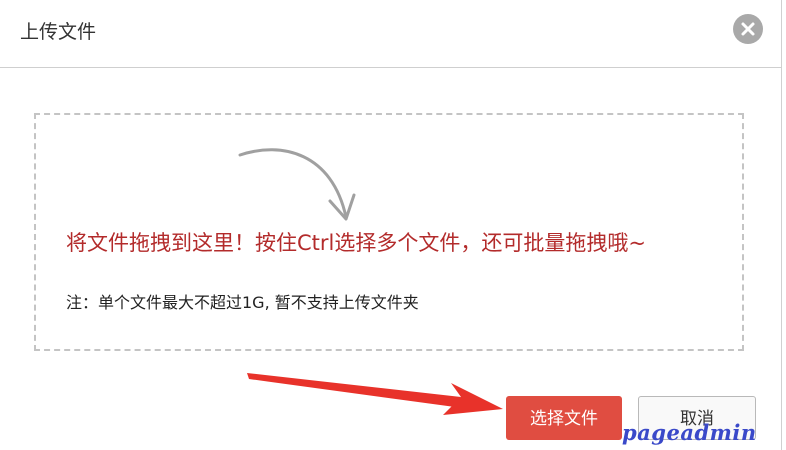 This screenshot has height=450, width=786. I want to click on red-arrow-icon, so click(375, 394).